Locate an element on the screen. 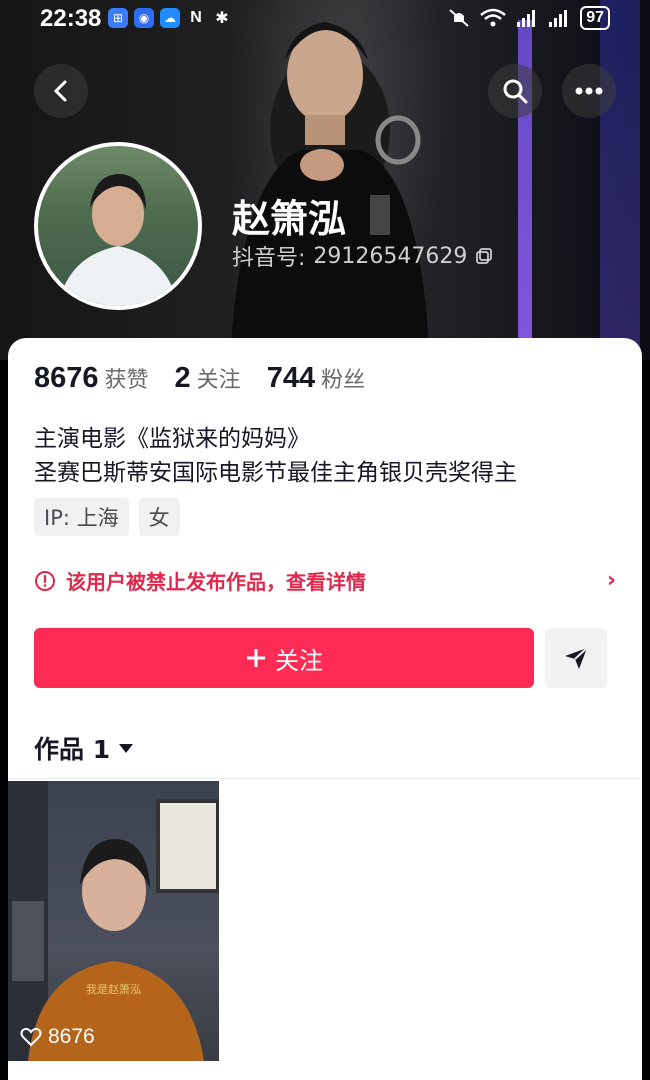 This screenshot has height=1080, width=650. status-system-icons: 97 is located at coordinates (529, 18).